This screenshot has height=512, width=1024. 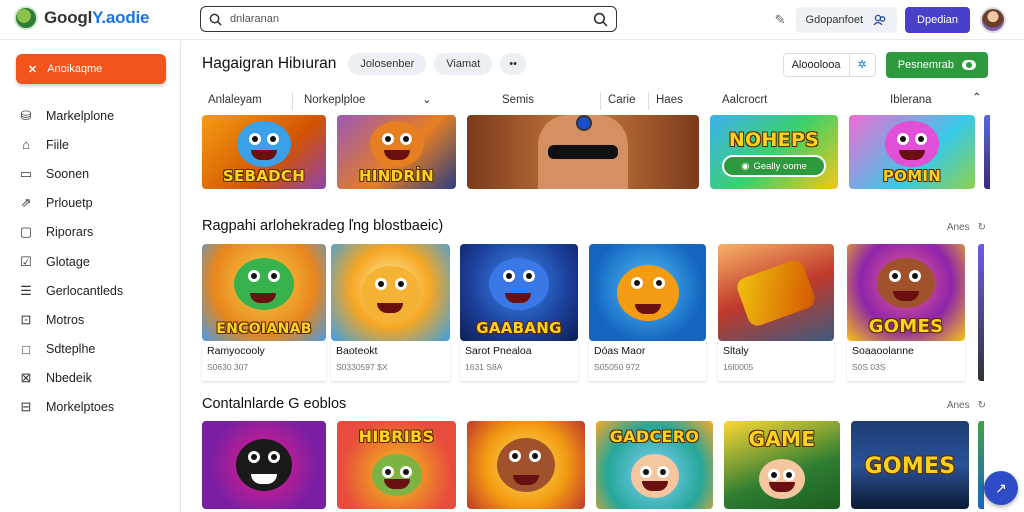 I want to click on card-subtext: S05050 972, so click(x=617, y=367).